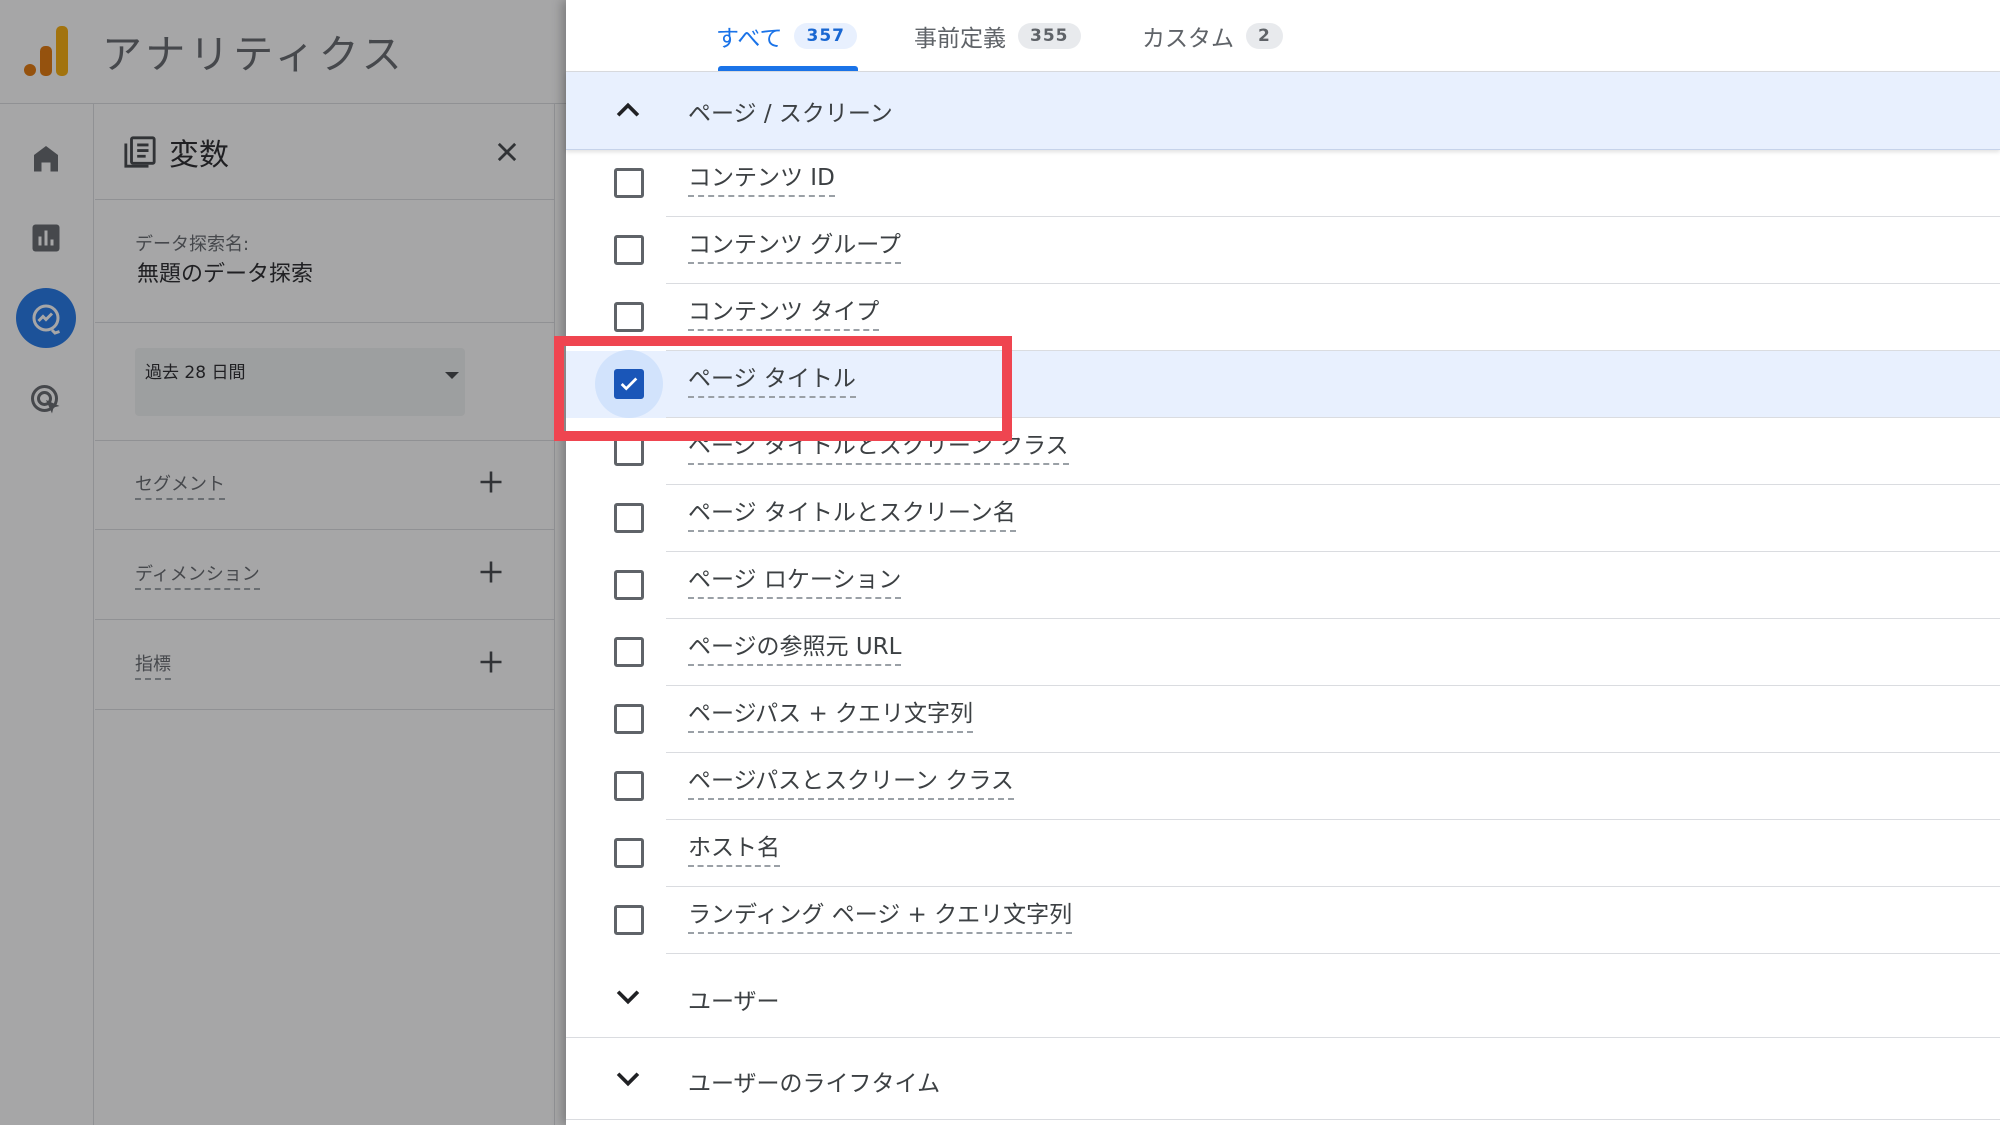 Image resolution: width=2000 pixels, height=1125 pixels. I want to click on tab-predefined: 事前定義 355, so click(997, 36).